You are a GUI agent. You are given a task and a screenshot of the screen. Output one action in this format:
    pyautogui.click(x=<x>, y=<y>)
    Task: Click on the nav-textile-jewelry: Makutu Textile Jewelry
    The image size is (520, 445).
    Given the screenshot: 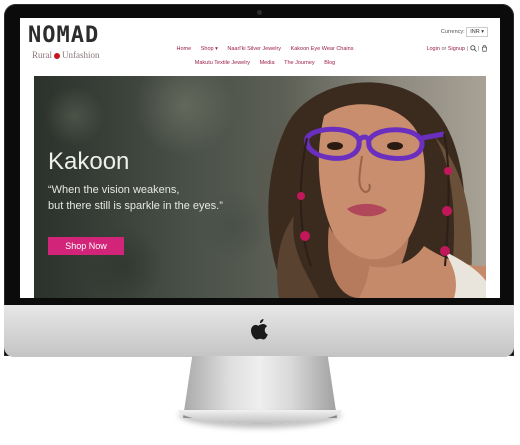 What is the action you would take?
    pyautogui.click(x=222, y=63)
    